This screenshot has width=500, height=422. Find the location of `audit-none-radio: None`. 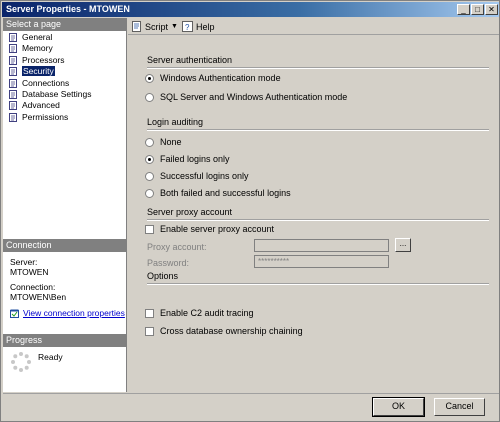

audit-none-radio: None is located at coordinates (163, 142).